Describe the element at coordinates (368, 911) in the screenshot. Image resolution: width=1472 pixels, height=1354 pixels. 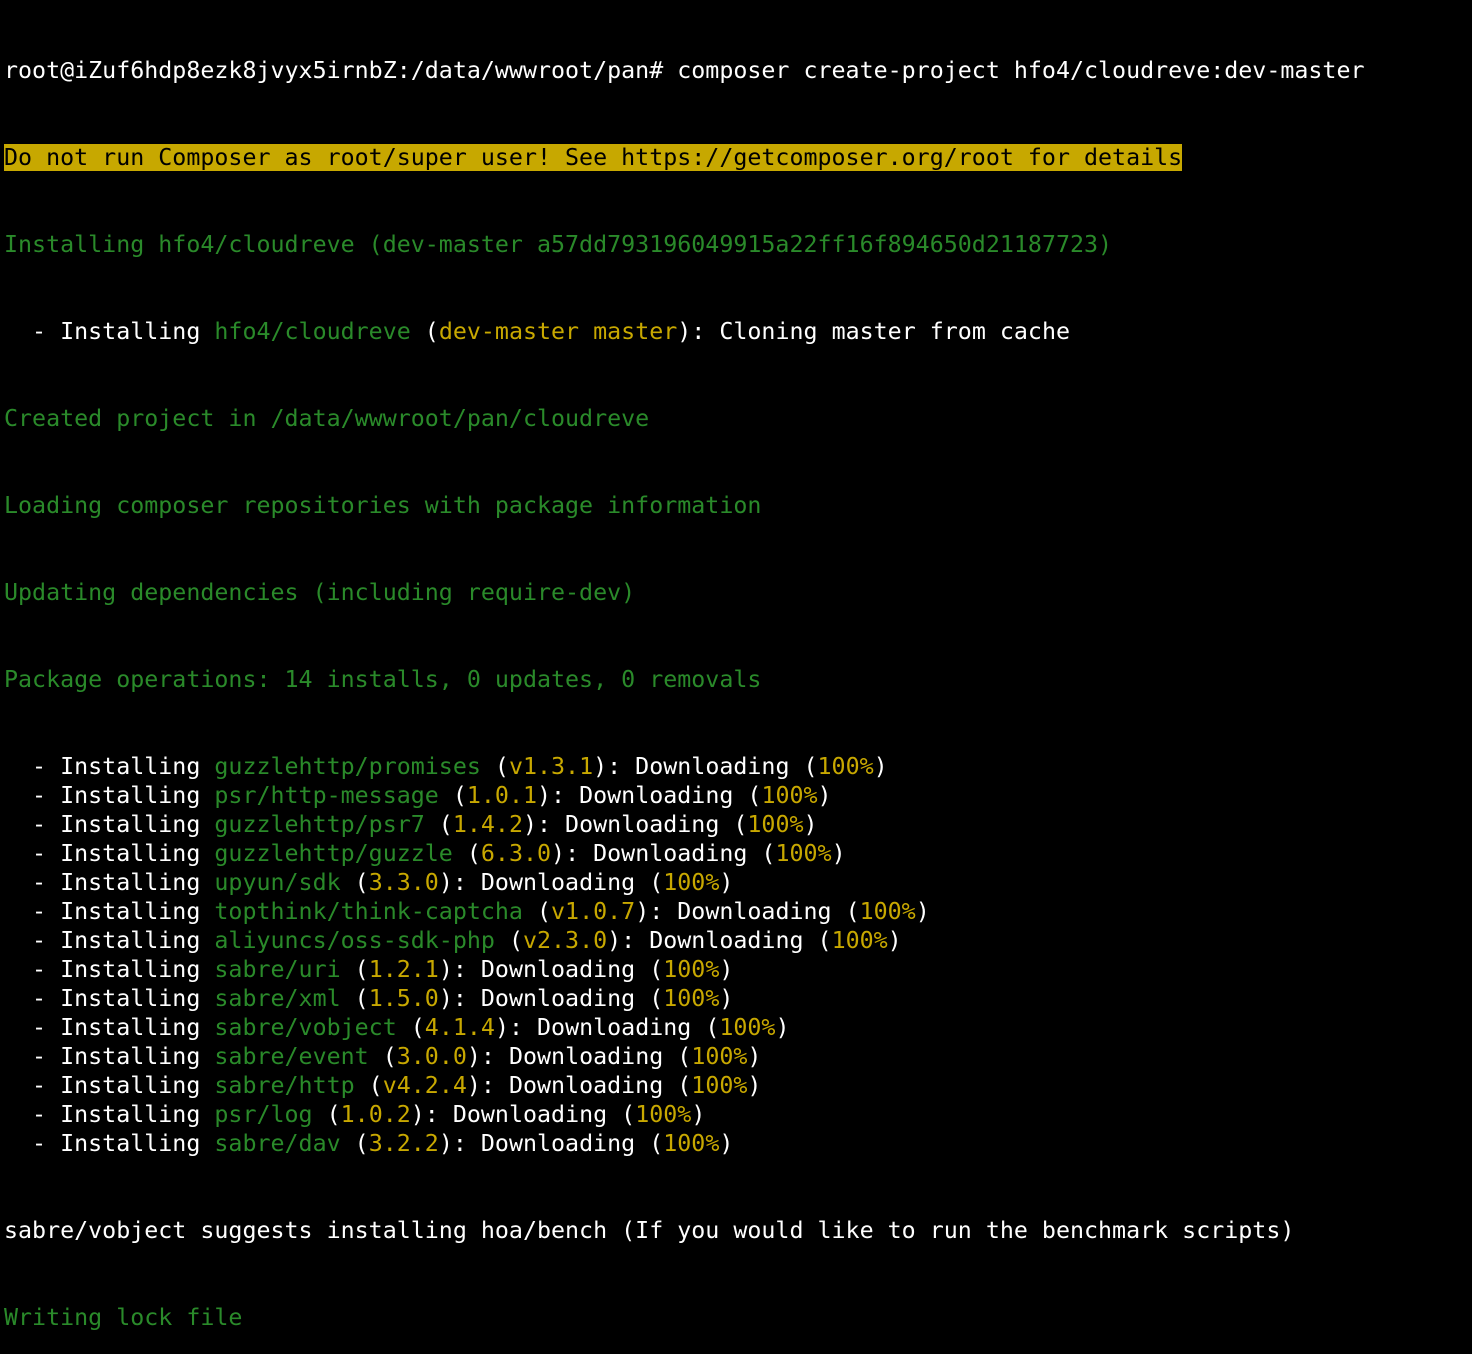
I see `package-name: topthink/think-captcha` at that location.